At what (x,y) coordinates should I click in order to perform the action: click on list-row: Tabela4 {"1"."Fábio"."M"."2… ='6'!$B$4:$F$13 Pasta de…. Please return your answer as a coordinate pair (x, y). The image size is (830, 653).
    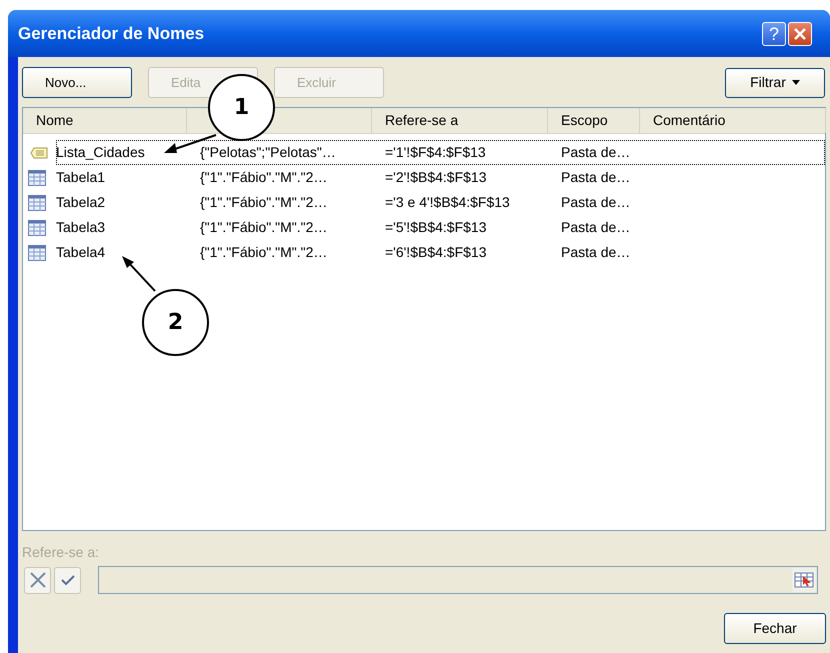
    Looking at the image, I should click on (440, 252).